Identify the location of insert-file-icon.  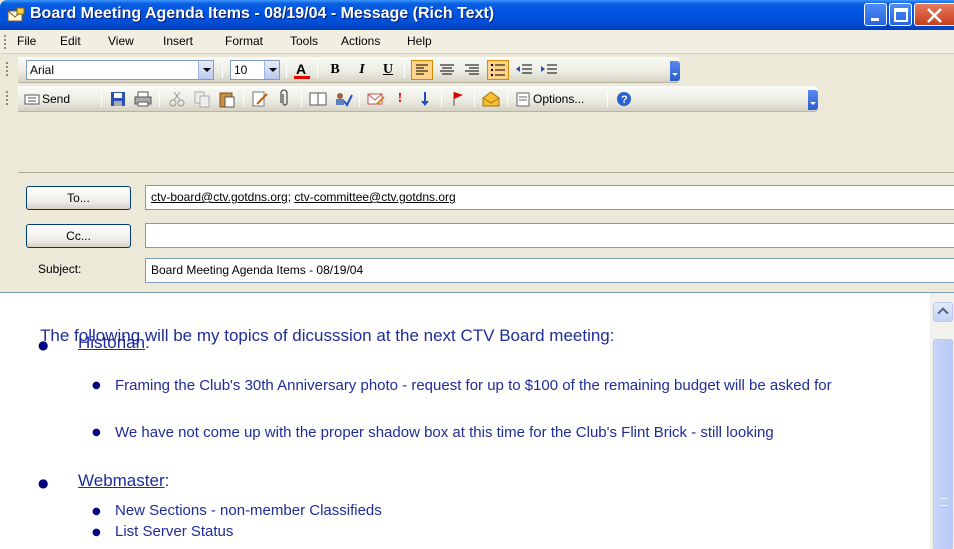
(260, 99).